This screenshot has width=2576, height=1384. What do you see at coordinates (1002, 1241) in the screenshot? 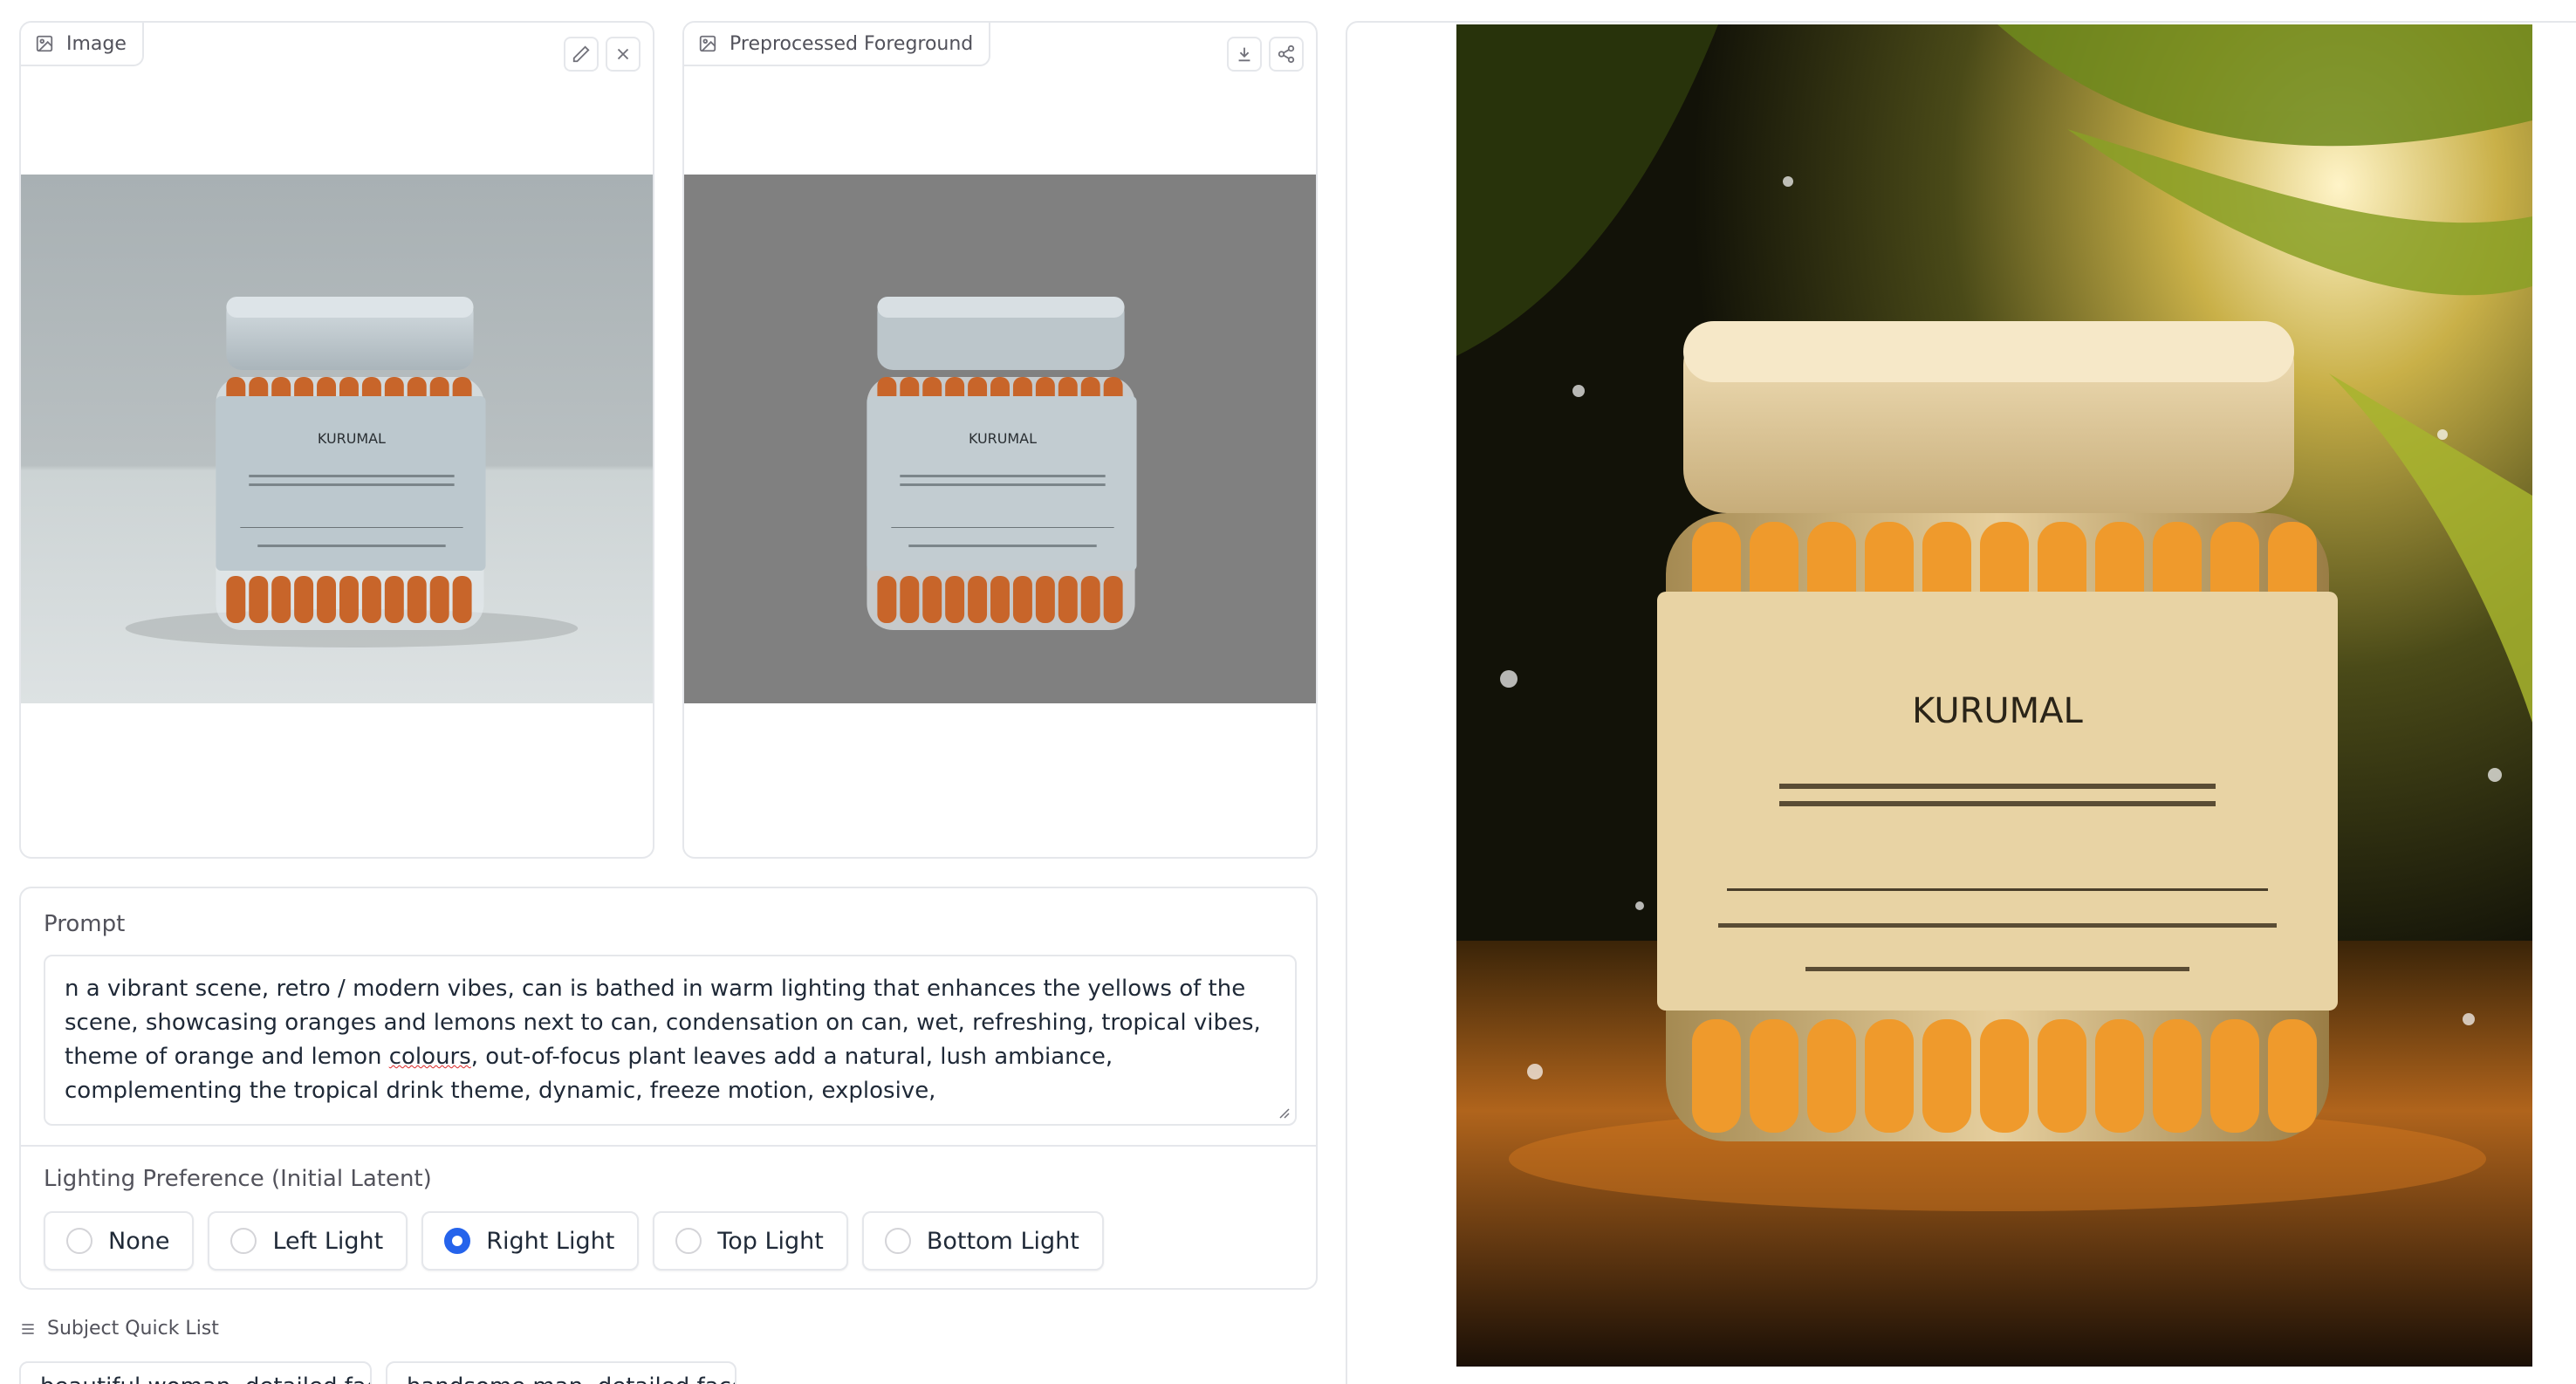
I see `lighting-option-label: Bottom Light` at bounding box center [1002, 1241].